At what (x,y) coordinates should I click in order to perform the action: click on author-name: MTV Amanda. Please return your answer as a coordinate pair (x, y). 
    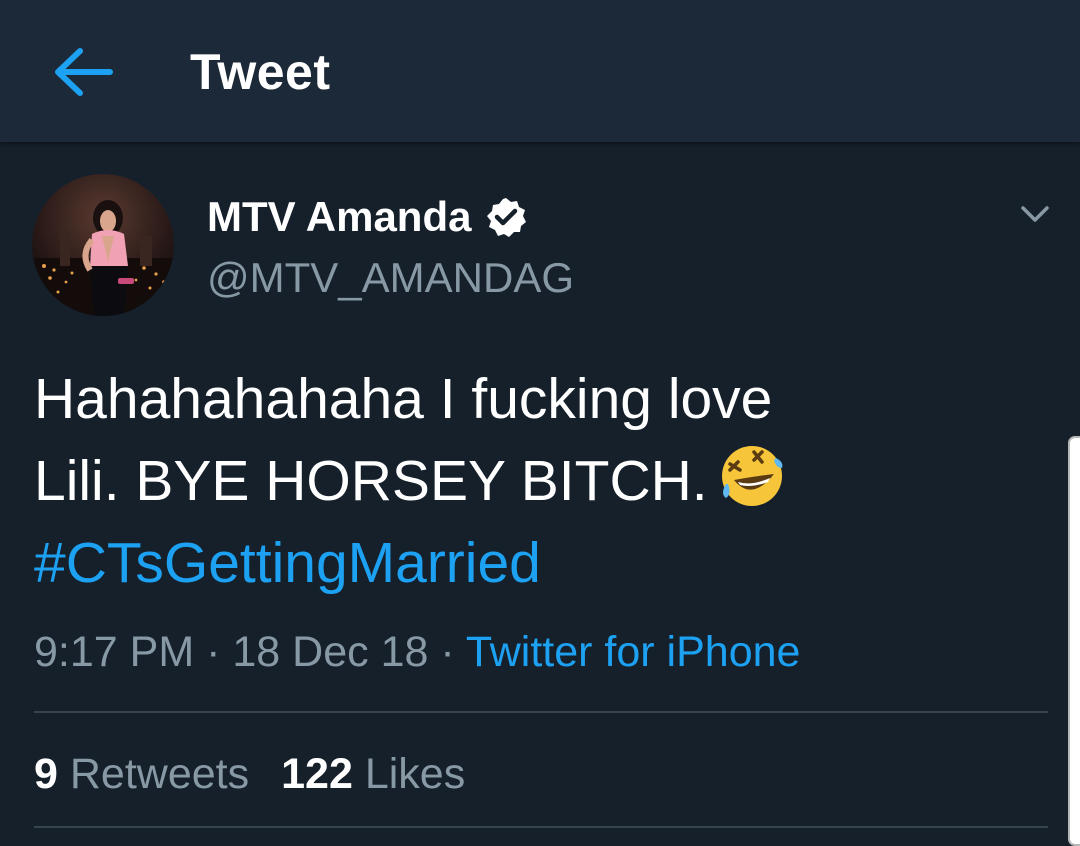
    Looking at the image, I should click on (367, 217).